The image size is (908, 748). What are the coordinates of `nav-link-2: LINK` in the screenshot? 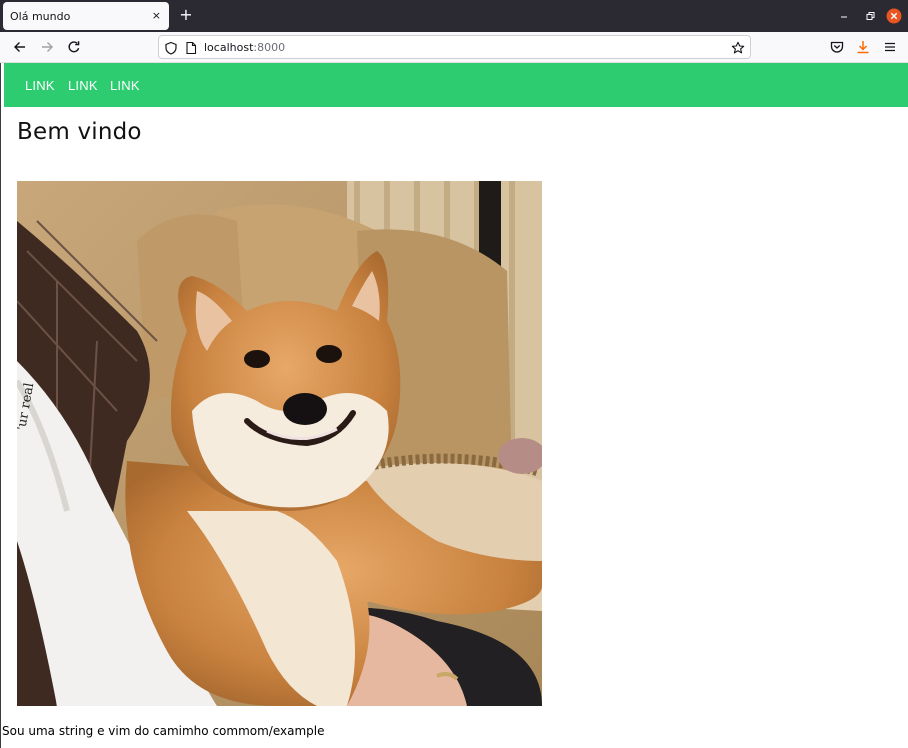 It's located at (83, 85).